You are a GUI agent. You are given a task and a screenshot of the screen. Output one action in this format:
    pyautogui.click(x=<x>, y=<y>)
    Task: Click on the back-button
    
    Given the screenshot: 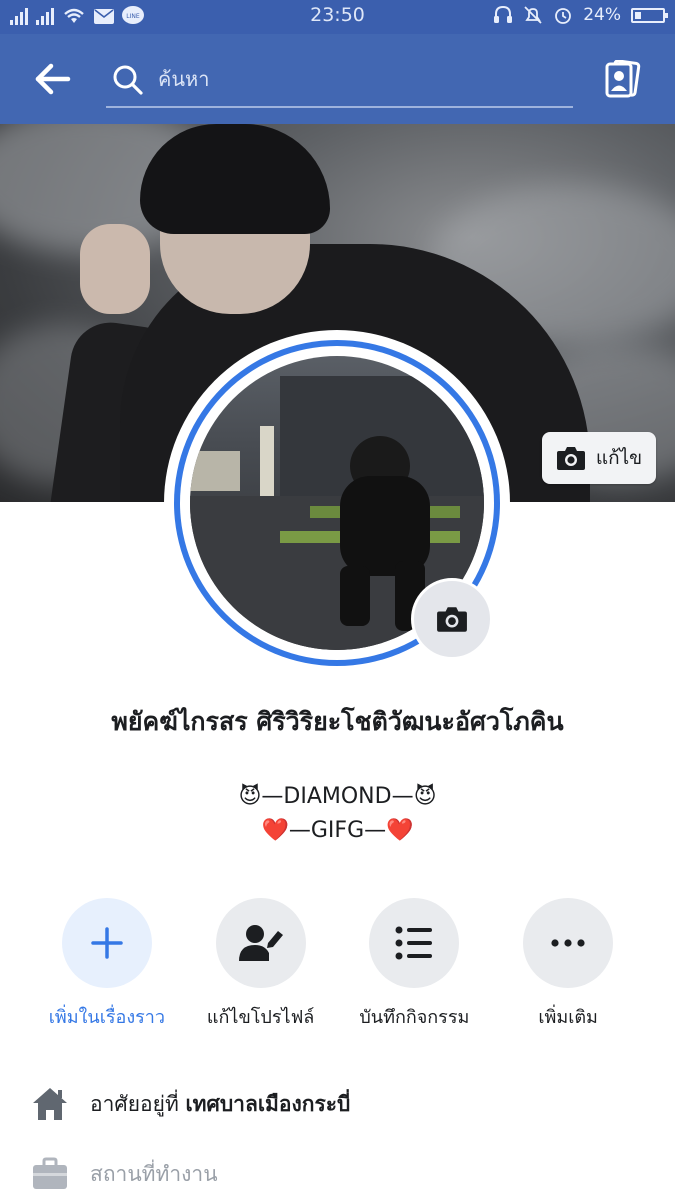 What is the action you would take?
    pyautogui.click(x=54, y=79)
    